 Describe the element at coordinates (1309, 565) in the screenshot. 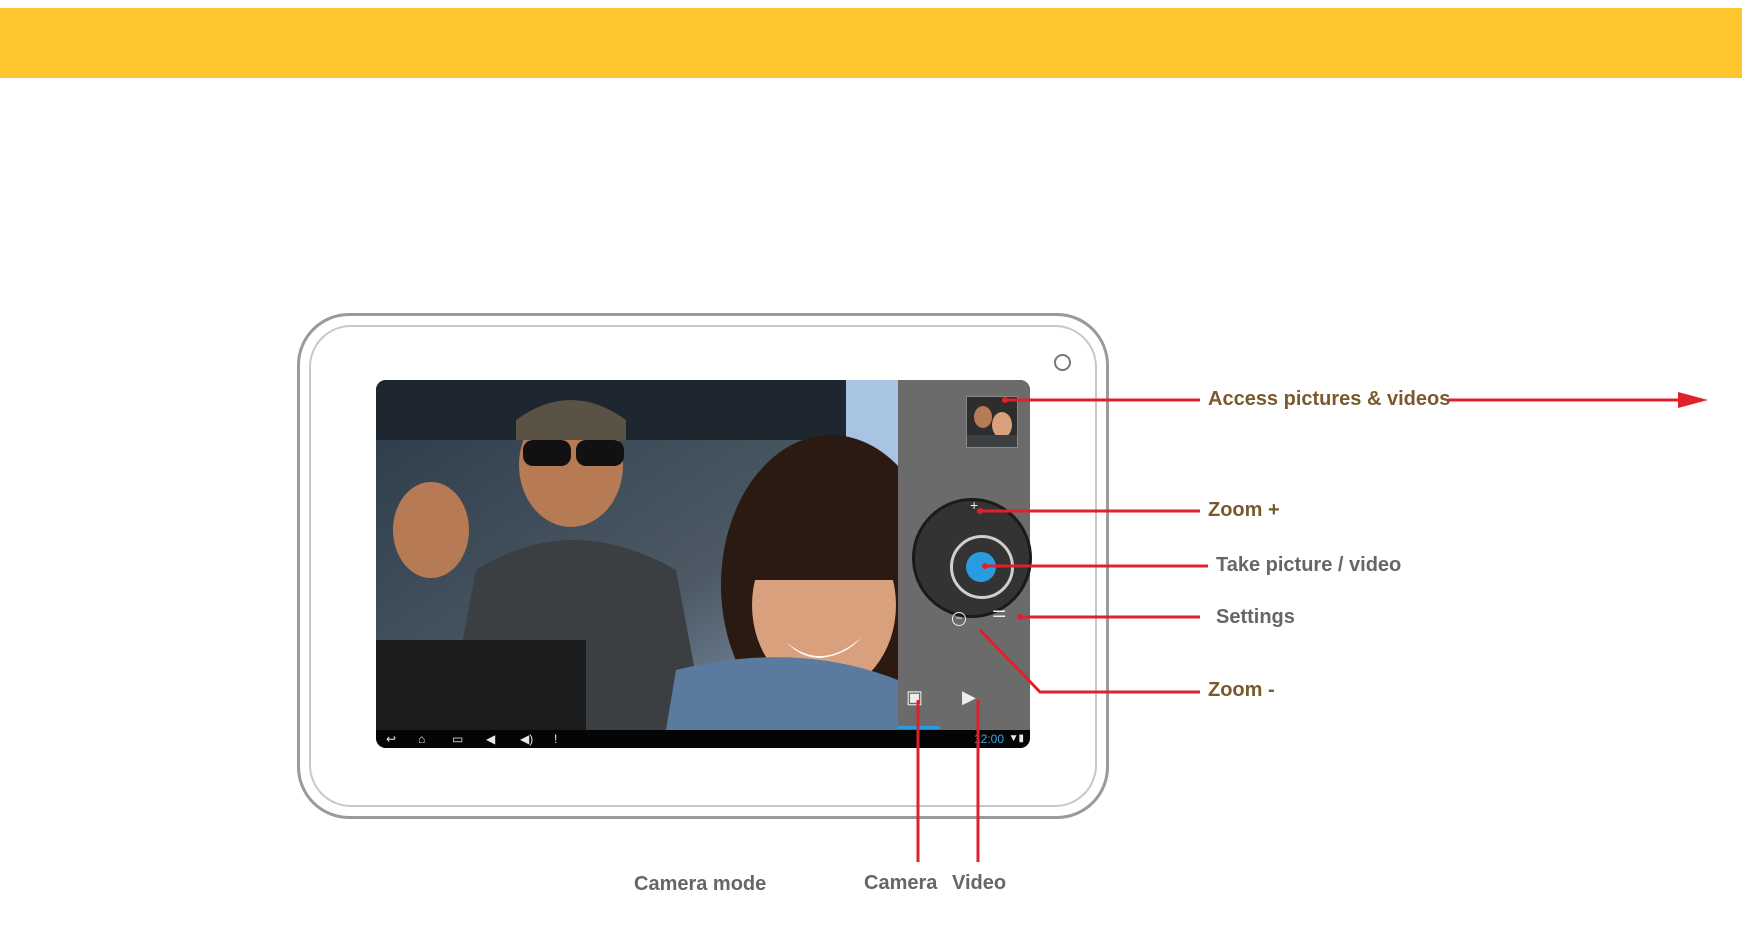

I see `label-take-picture-video: Take picture / video` at that location.